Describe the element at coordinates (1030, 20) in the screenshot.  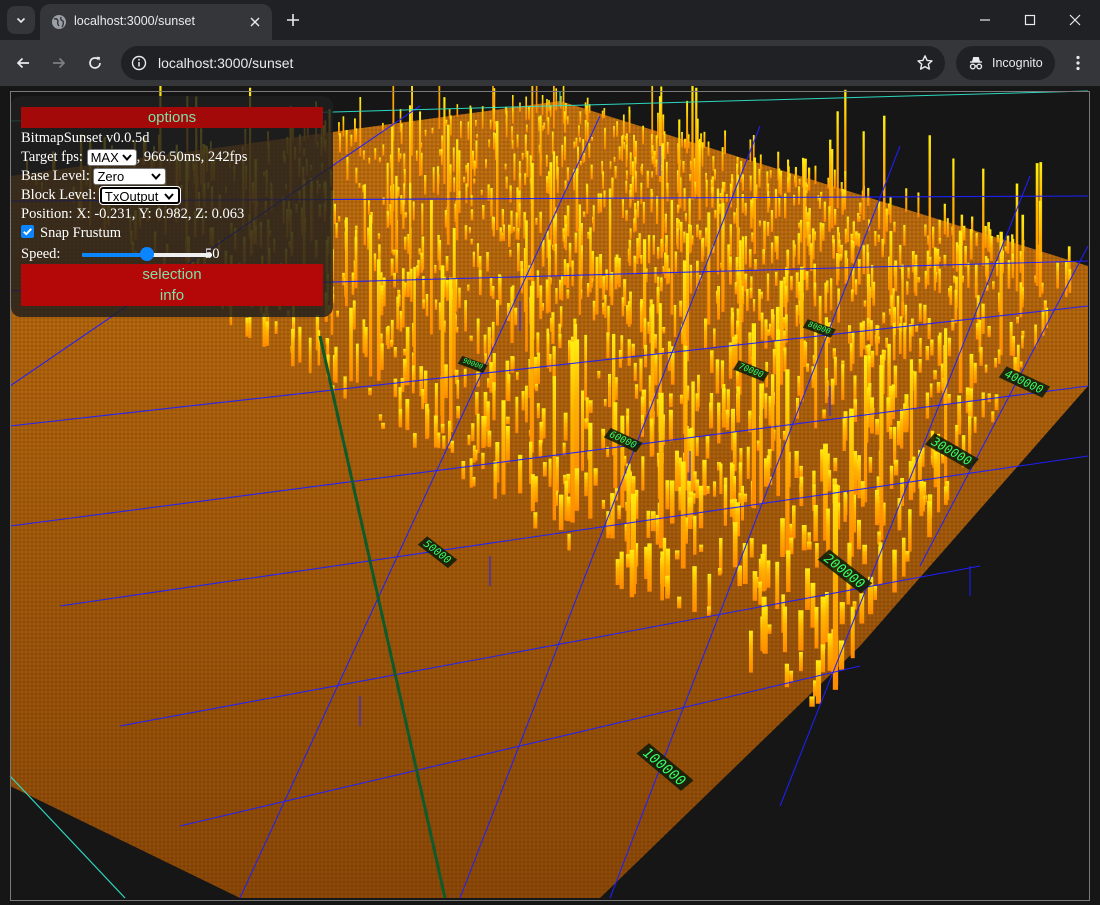
I see `maximize-icon` at that location.